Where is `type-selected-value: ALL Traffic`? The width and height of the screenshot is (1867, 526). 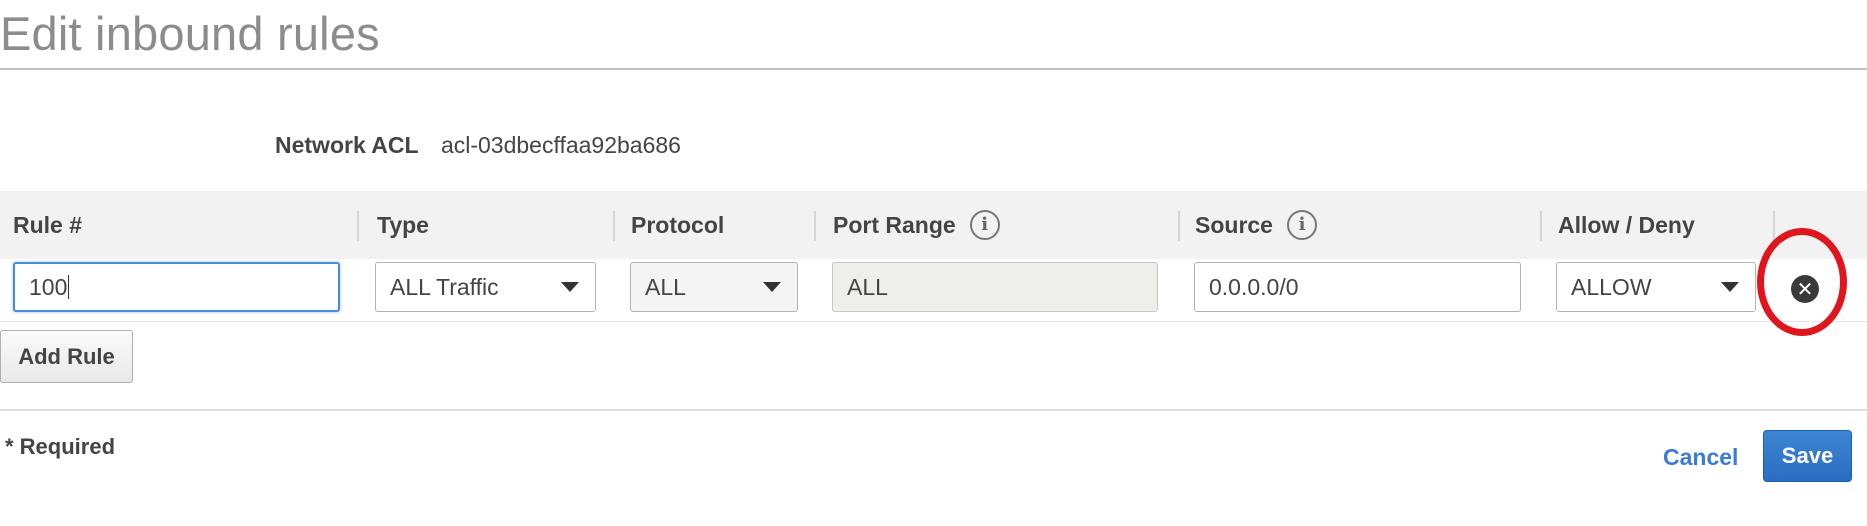
type-selected-value: ALL Traffic is located at coordinates (444, 286).